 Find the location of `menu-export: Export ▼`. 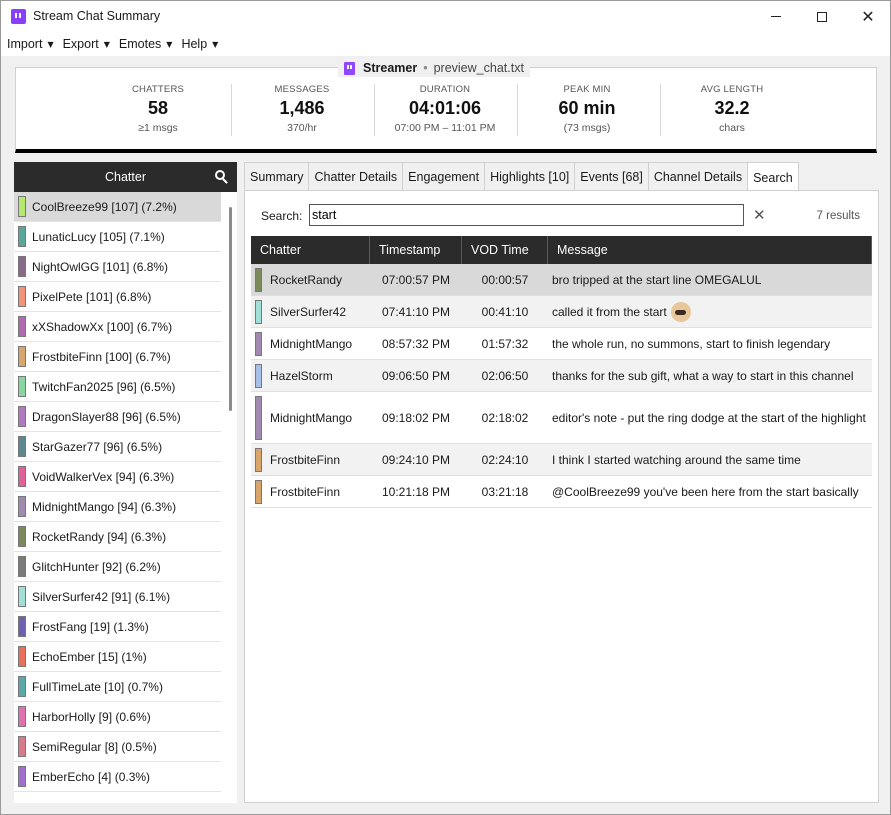

menu-export: Export ▼ is located at coordinates (86, 44).